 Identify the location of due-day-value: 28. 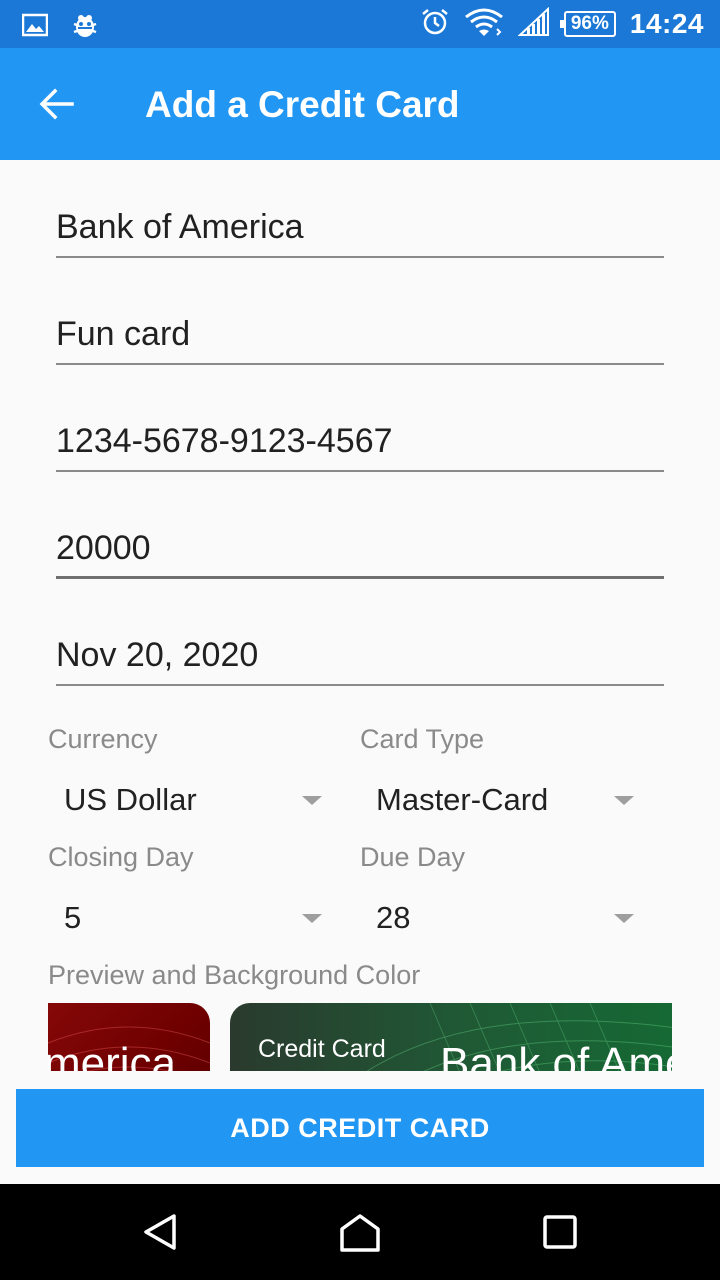
(393, 917).